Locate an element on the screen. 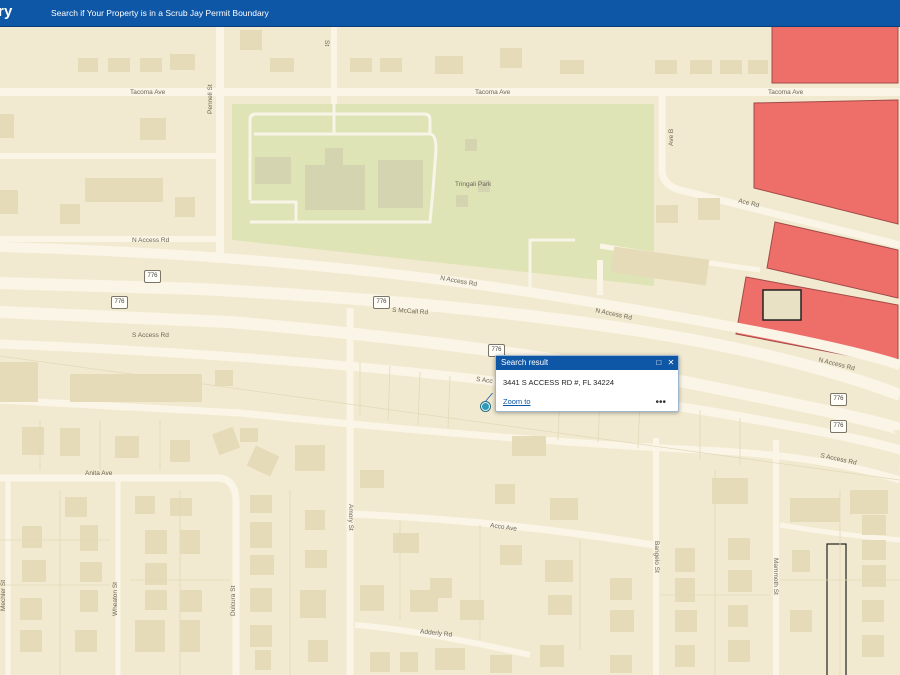 The height and width of the screenshot is (675, 900). street-label: Amory St is located at coordinates (350, 517).